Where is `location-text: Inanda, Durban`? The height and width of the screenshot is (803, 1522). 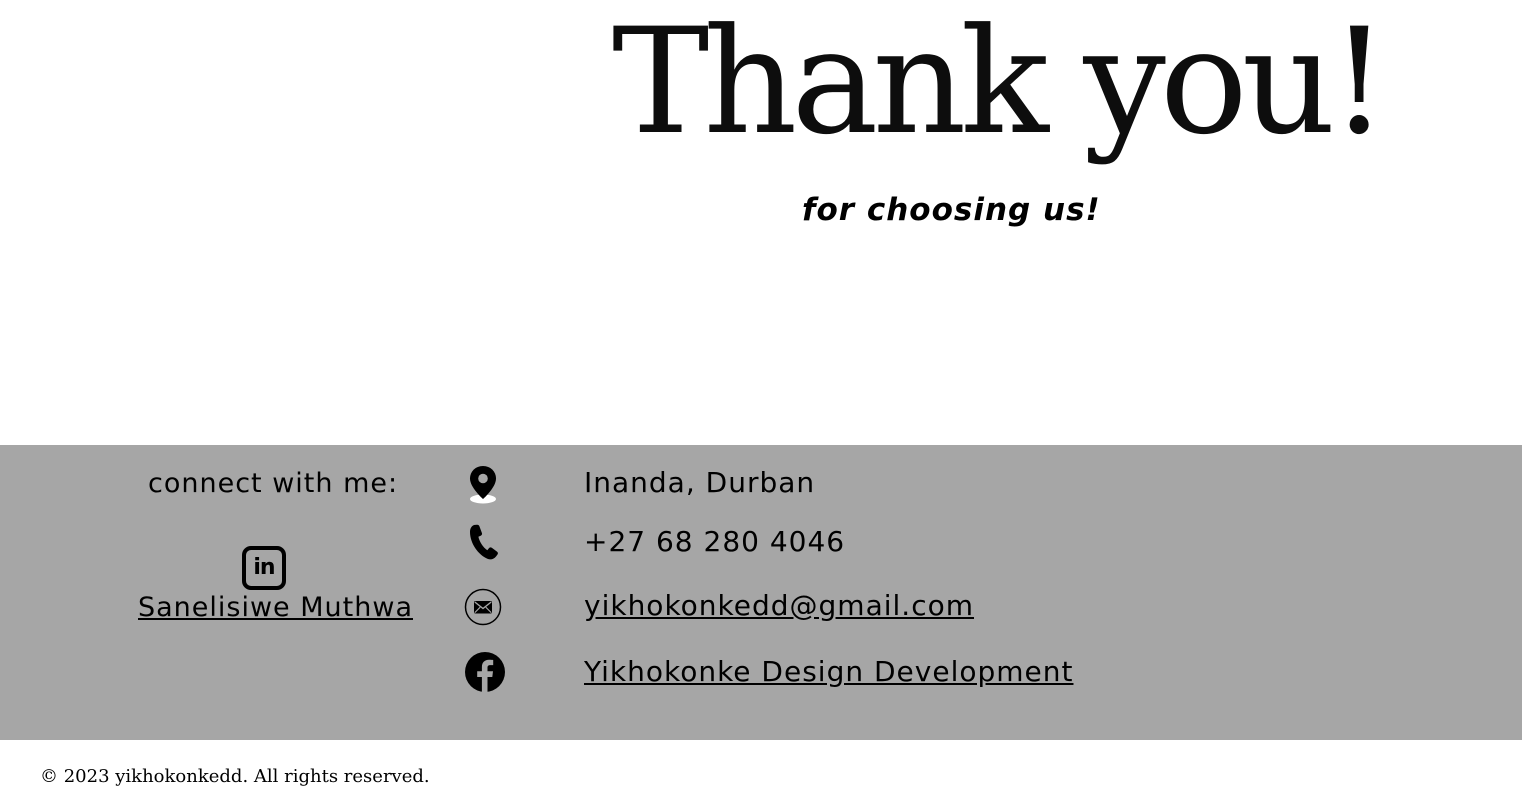
location-text: Inanda, Durban is located at coordinates (700, 482).